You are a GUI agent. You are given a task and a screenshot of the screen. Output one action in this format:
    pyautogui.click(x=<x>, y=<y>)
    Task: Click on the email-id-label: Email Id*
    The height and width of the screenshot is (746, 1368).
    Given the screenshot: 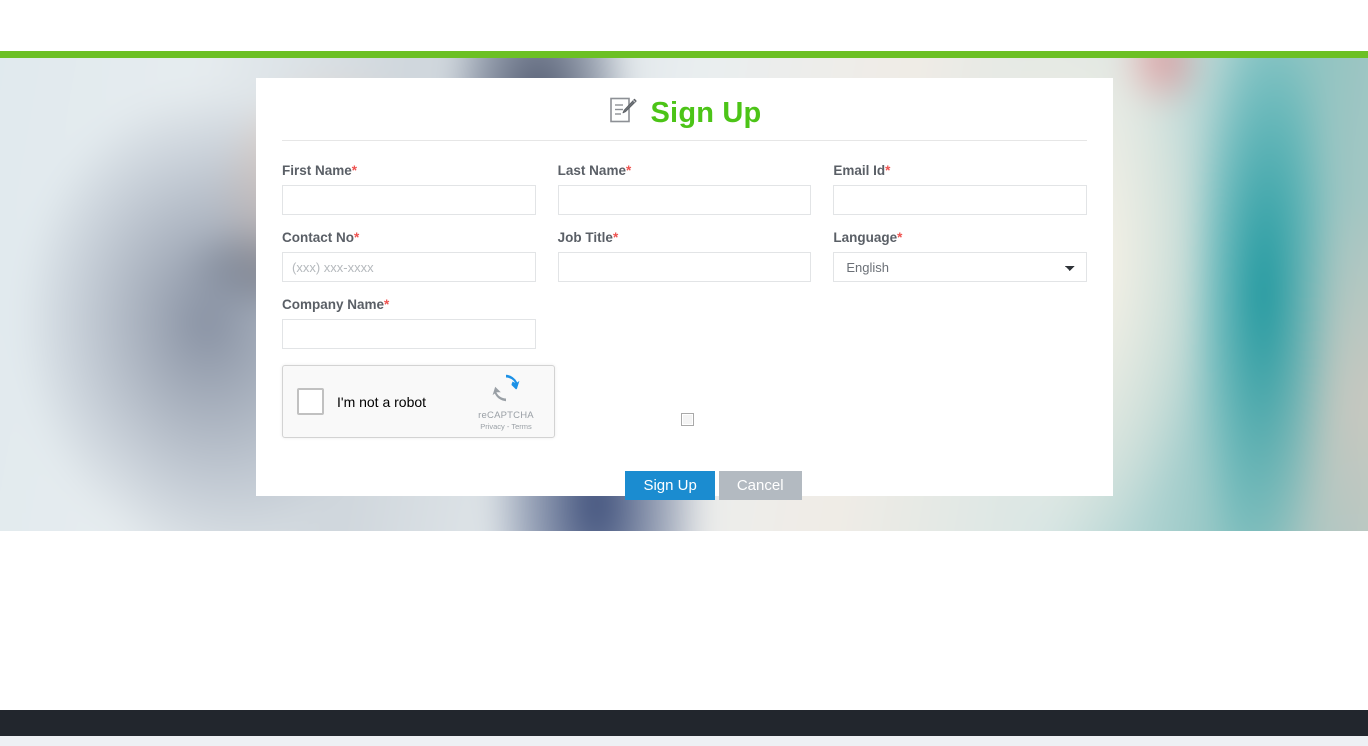 What is the action you would take?
    pyautogui.click(x=862, y=170)
    